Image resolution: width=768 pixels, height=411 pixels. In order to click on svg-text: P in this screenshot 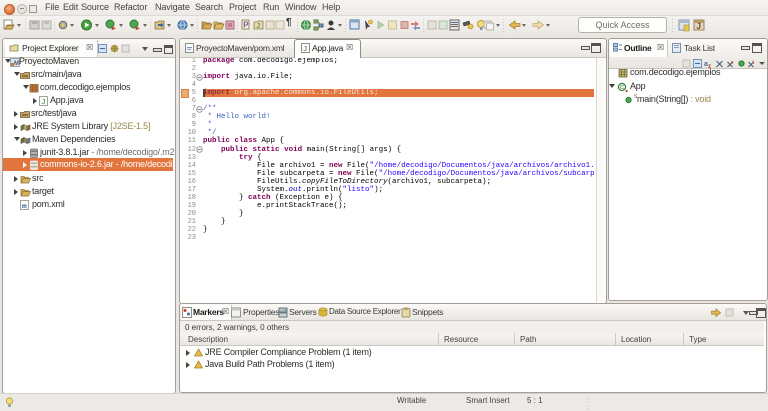, I will do `click(246, 25)`.